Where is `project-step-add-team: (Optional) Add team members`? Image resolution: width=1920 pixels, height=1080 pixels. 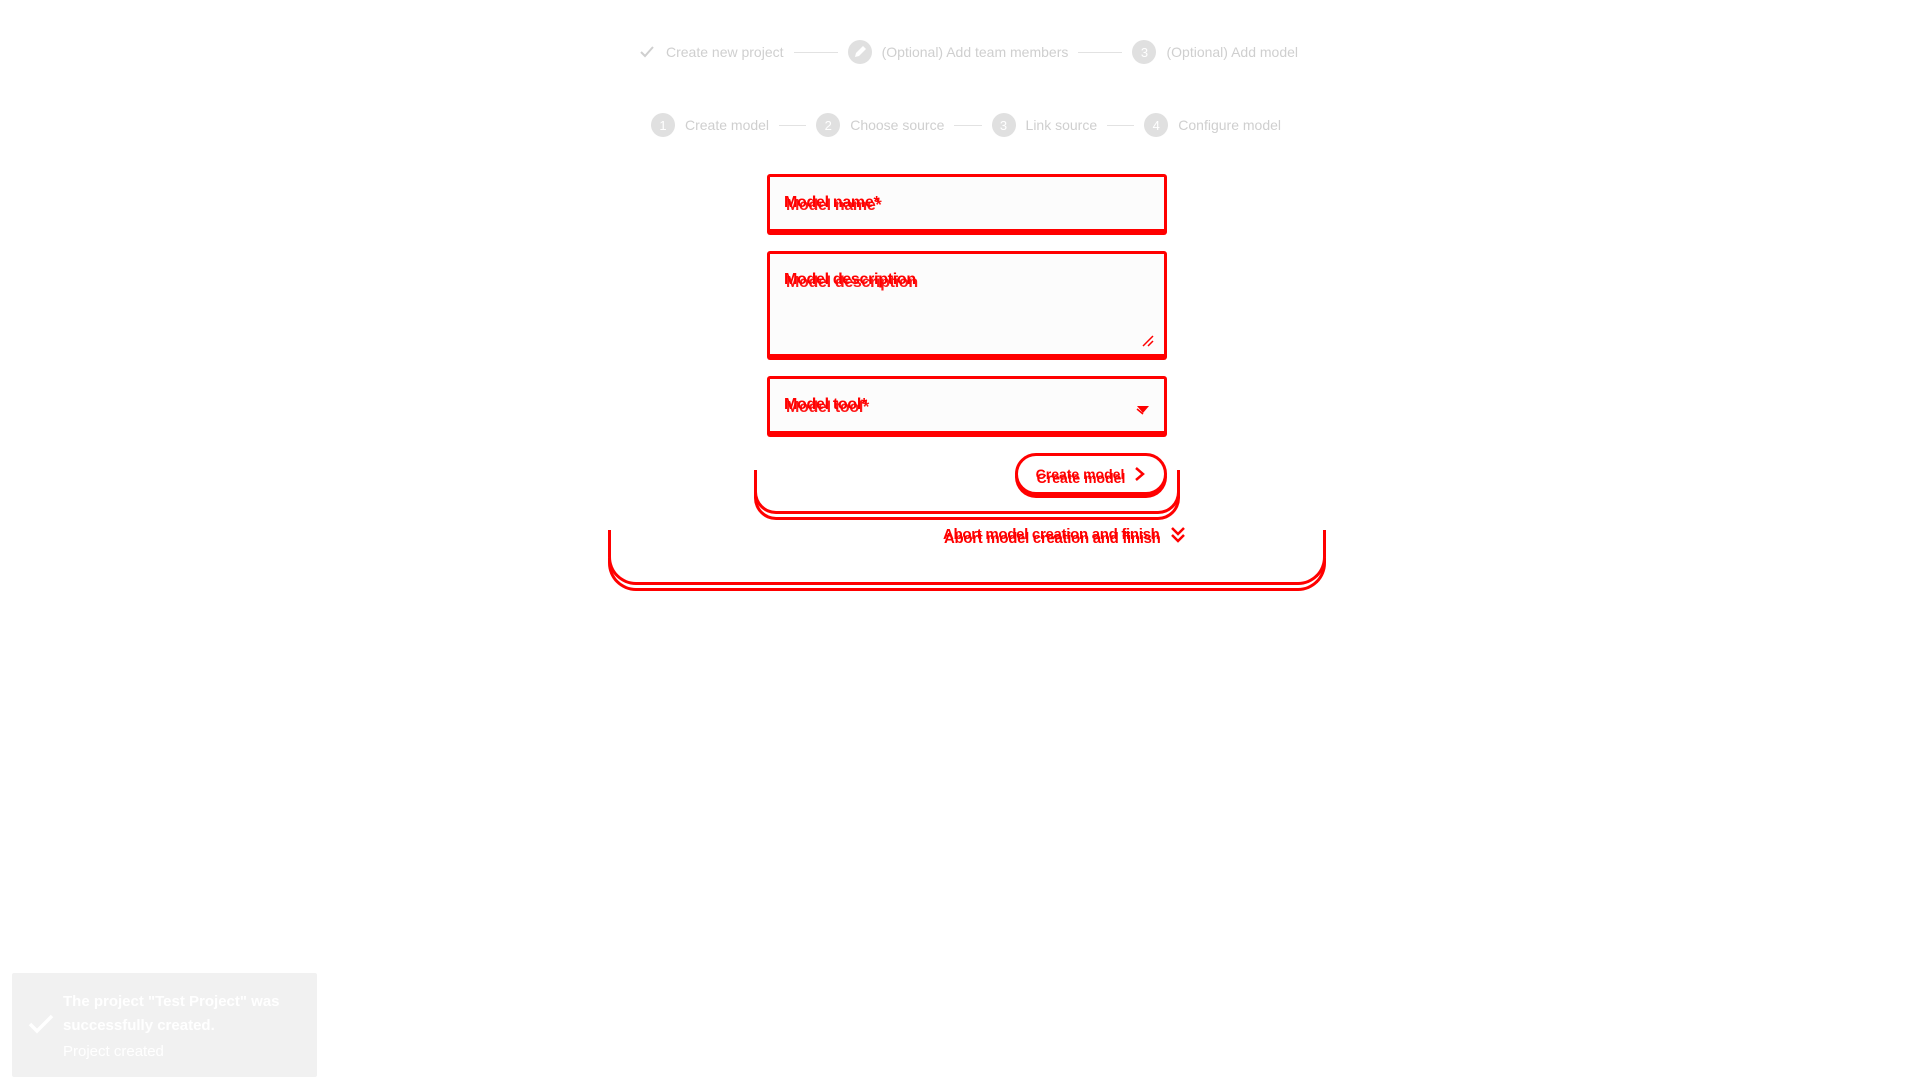
project-step-add-team: (Optional) Add team members is located at coordinates (958, 52).